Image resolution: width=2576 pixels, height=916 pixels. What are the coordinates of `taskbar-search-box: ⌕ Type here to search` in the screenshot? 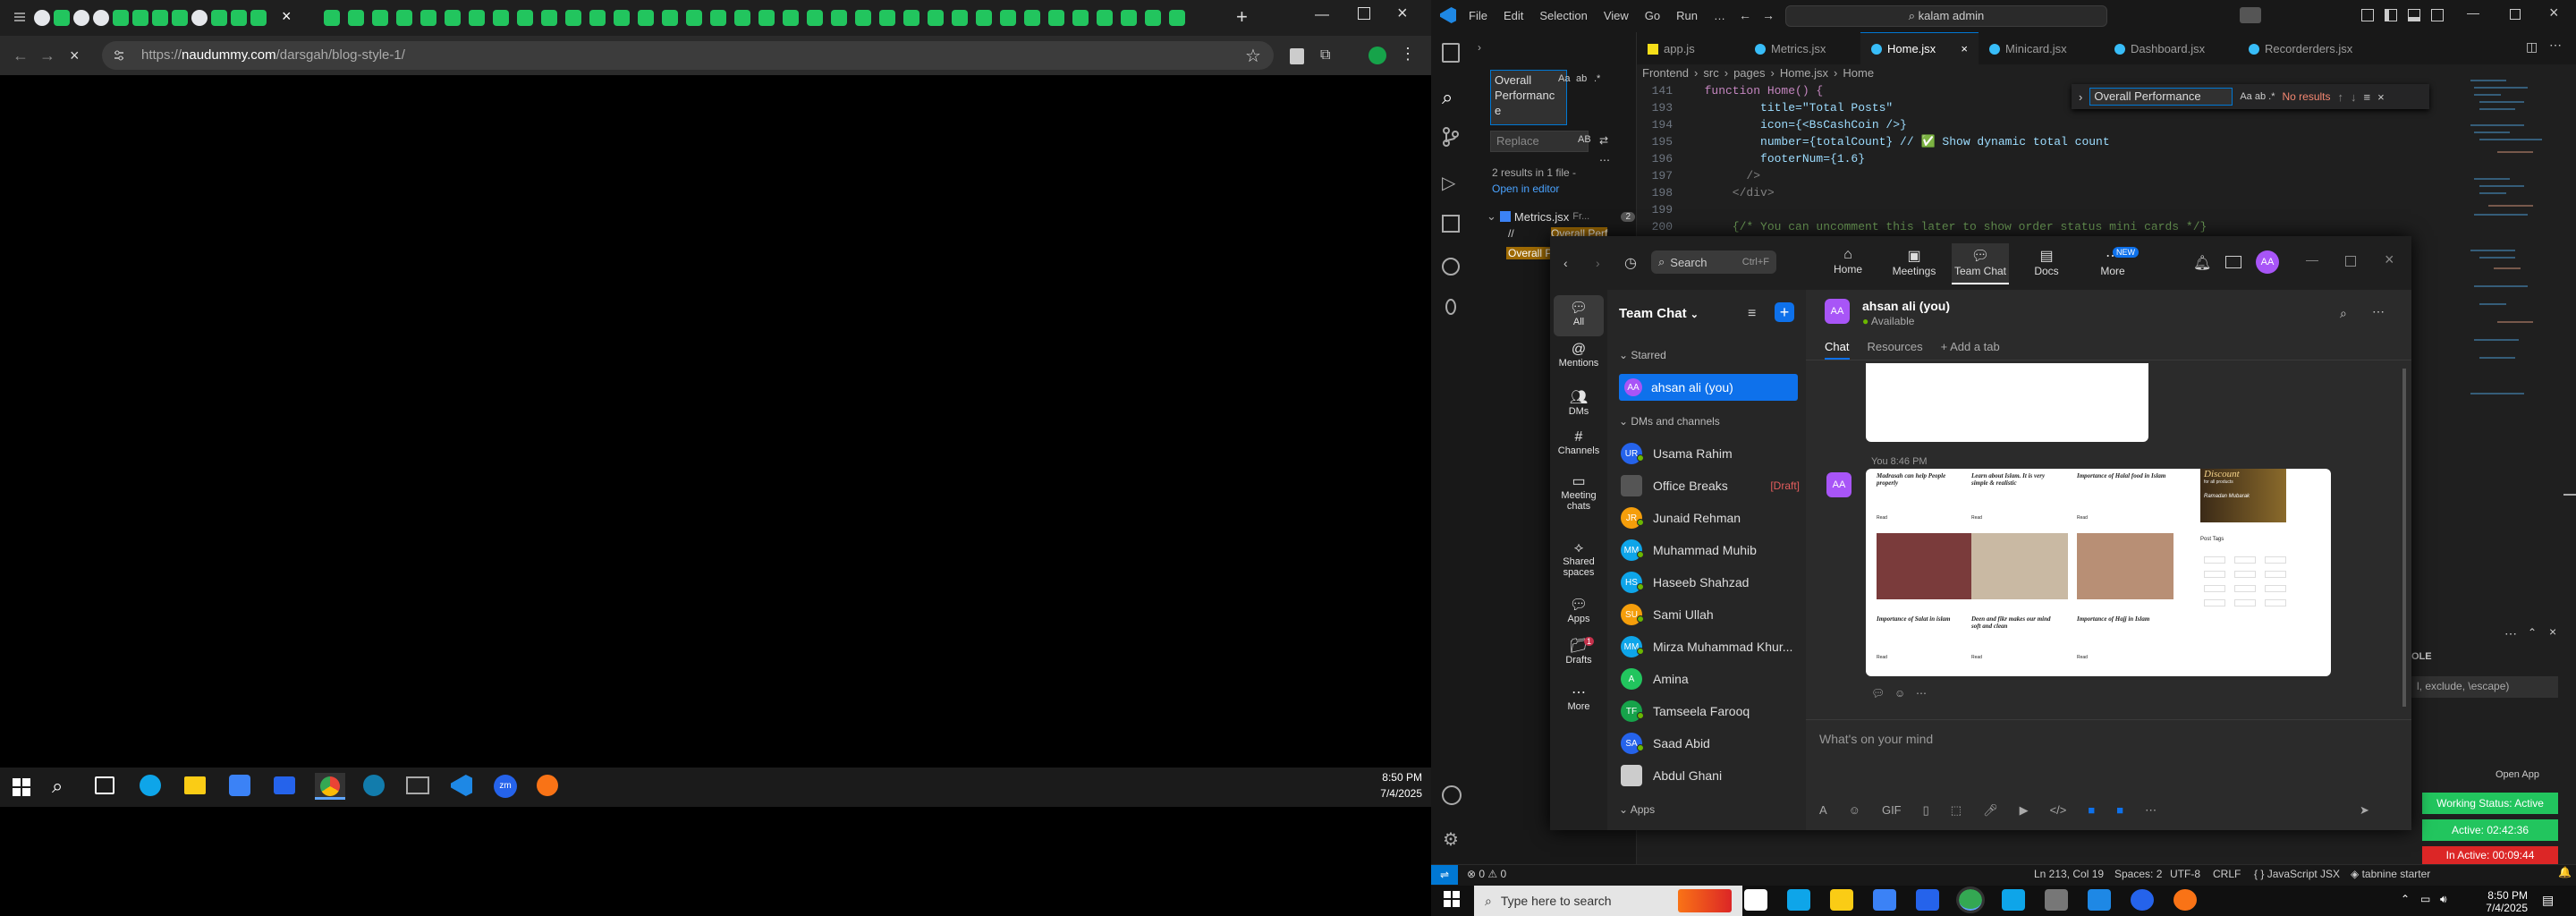 It's located at (1608, 901).